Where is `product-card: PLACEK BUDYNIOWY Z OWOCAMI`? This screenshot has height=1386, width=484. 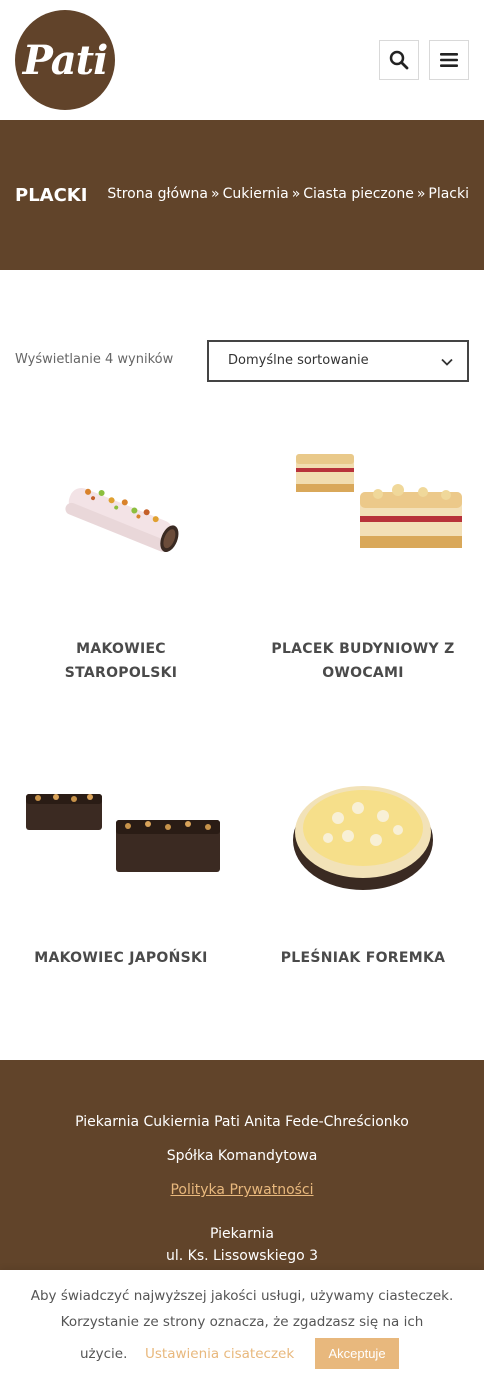 product-card: PLACEK BUDYNIOWY Z OWOCAMI is located at coordinates (363, 558).